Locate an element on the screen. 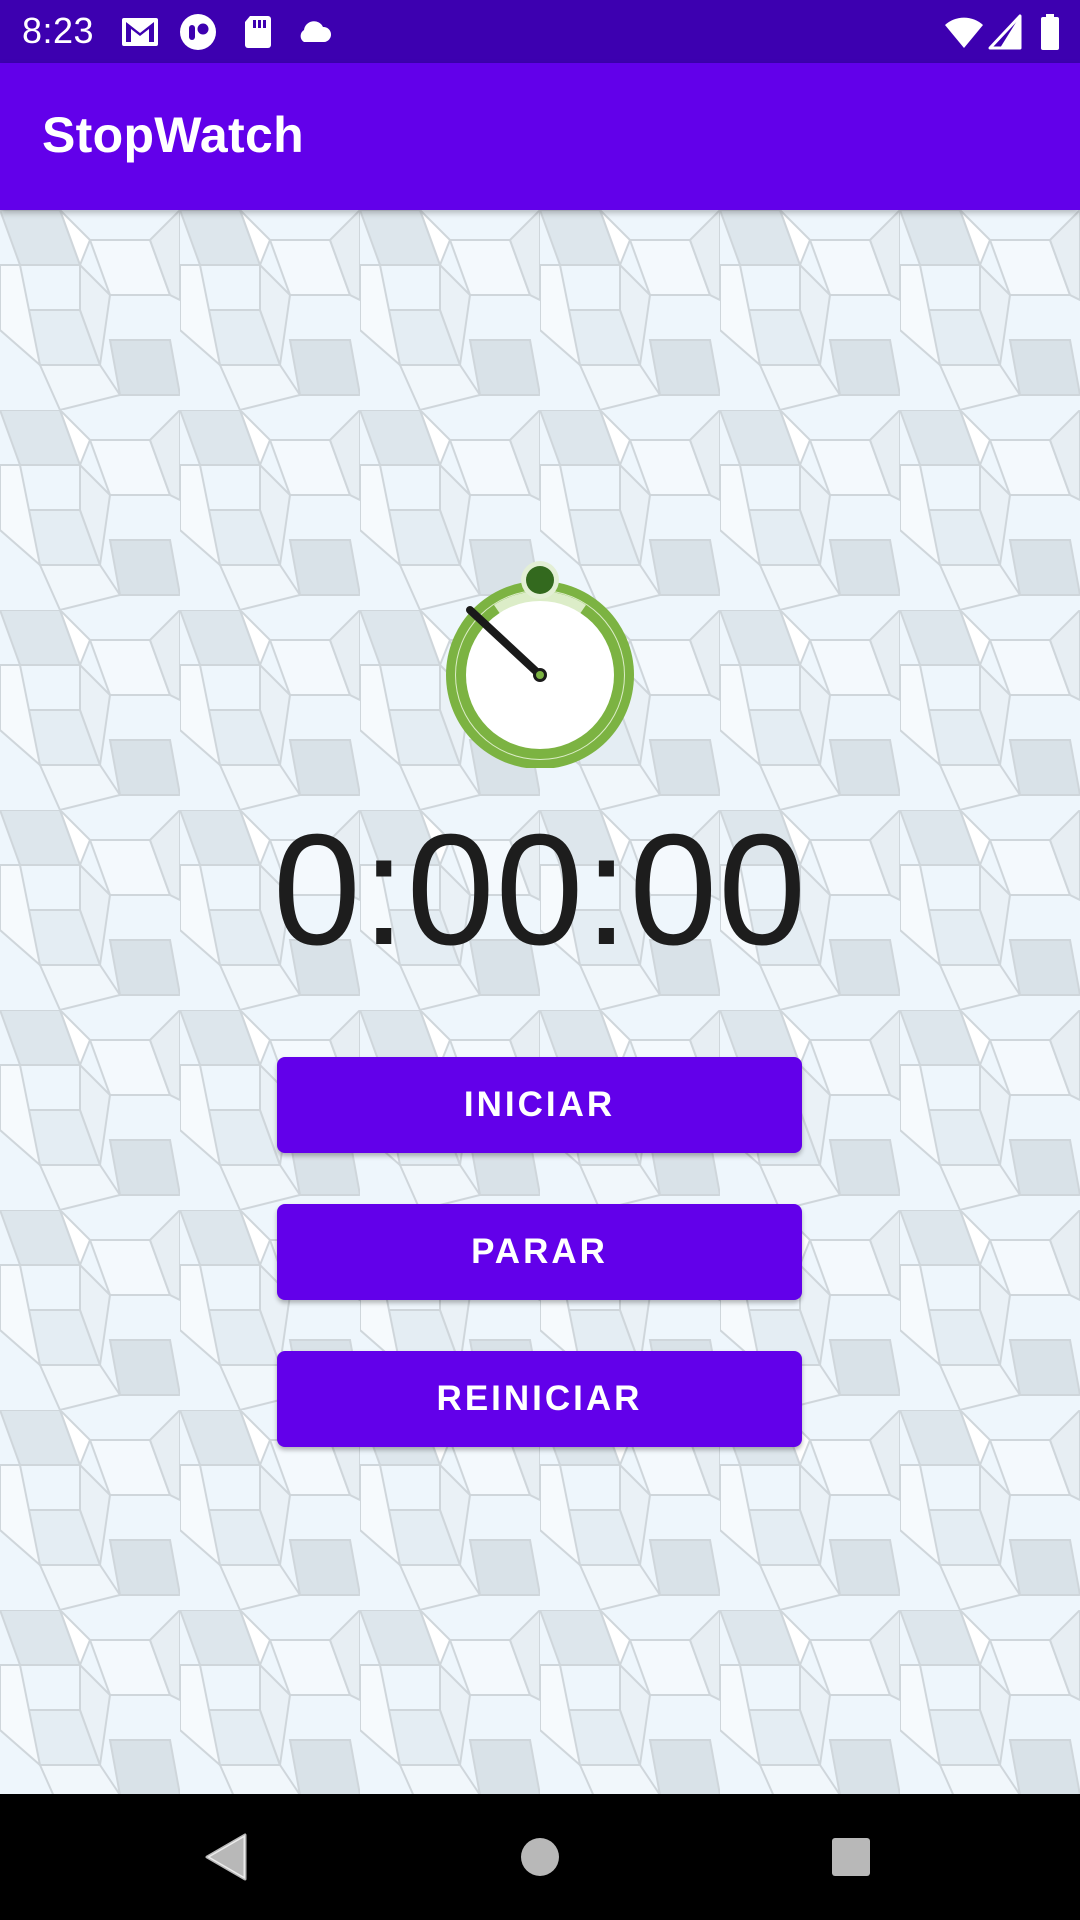  stop-button: PARAR is located at coordinates (539, 1252).